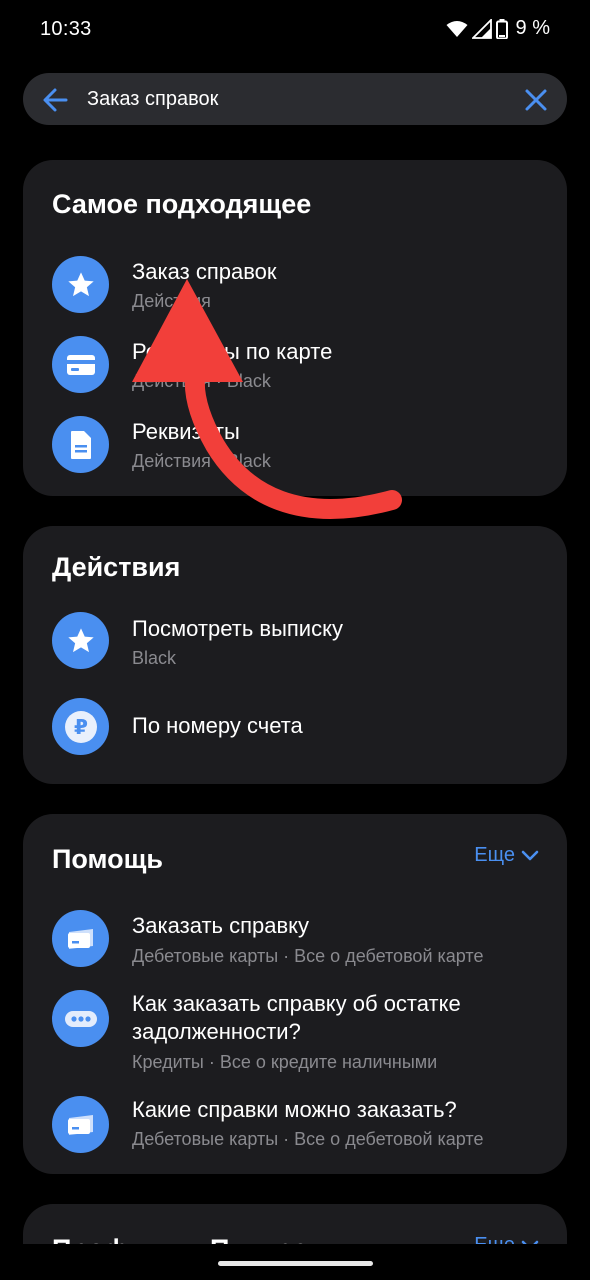 The width and height of the screenshot is (590, 1280). I want to click on result-item: Реквизиты по карте Действия · Black, so click(295, 365).